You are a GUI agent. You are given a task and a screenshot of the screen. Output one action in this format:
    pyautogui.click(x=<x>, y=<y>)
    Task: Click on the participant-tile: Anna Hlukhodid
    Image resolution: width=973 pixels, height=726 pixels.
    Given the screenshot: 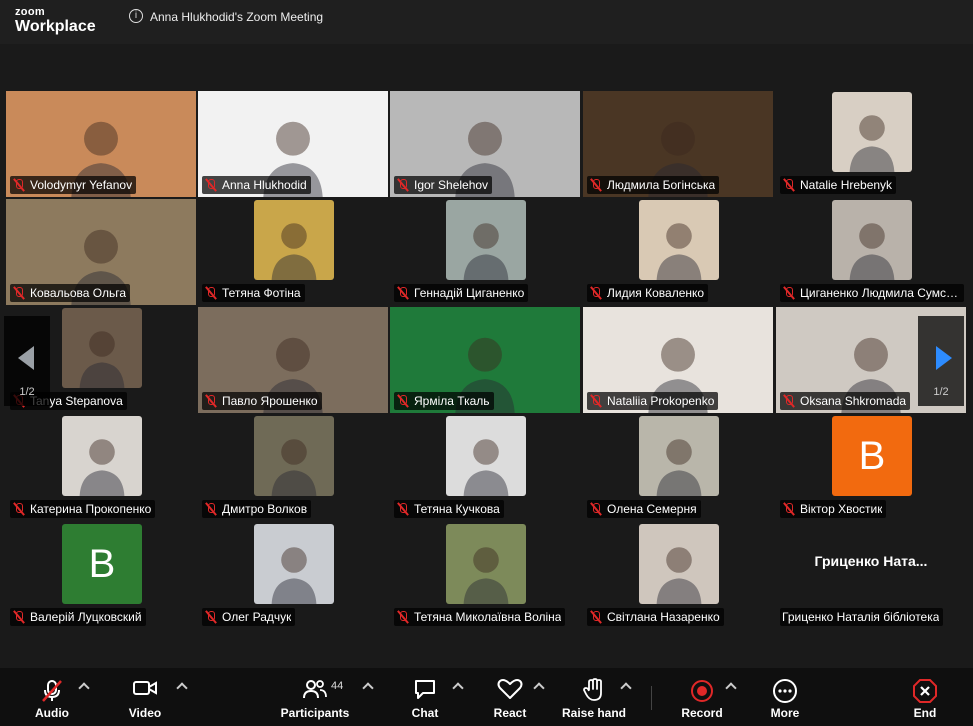 What is the action you would take?
    pyautogui.click(x=293, y=144)
    